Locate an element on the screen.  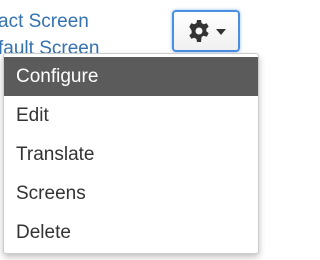
menu-item-edit: Edit is located at coordinates (131, 115).